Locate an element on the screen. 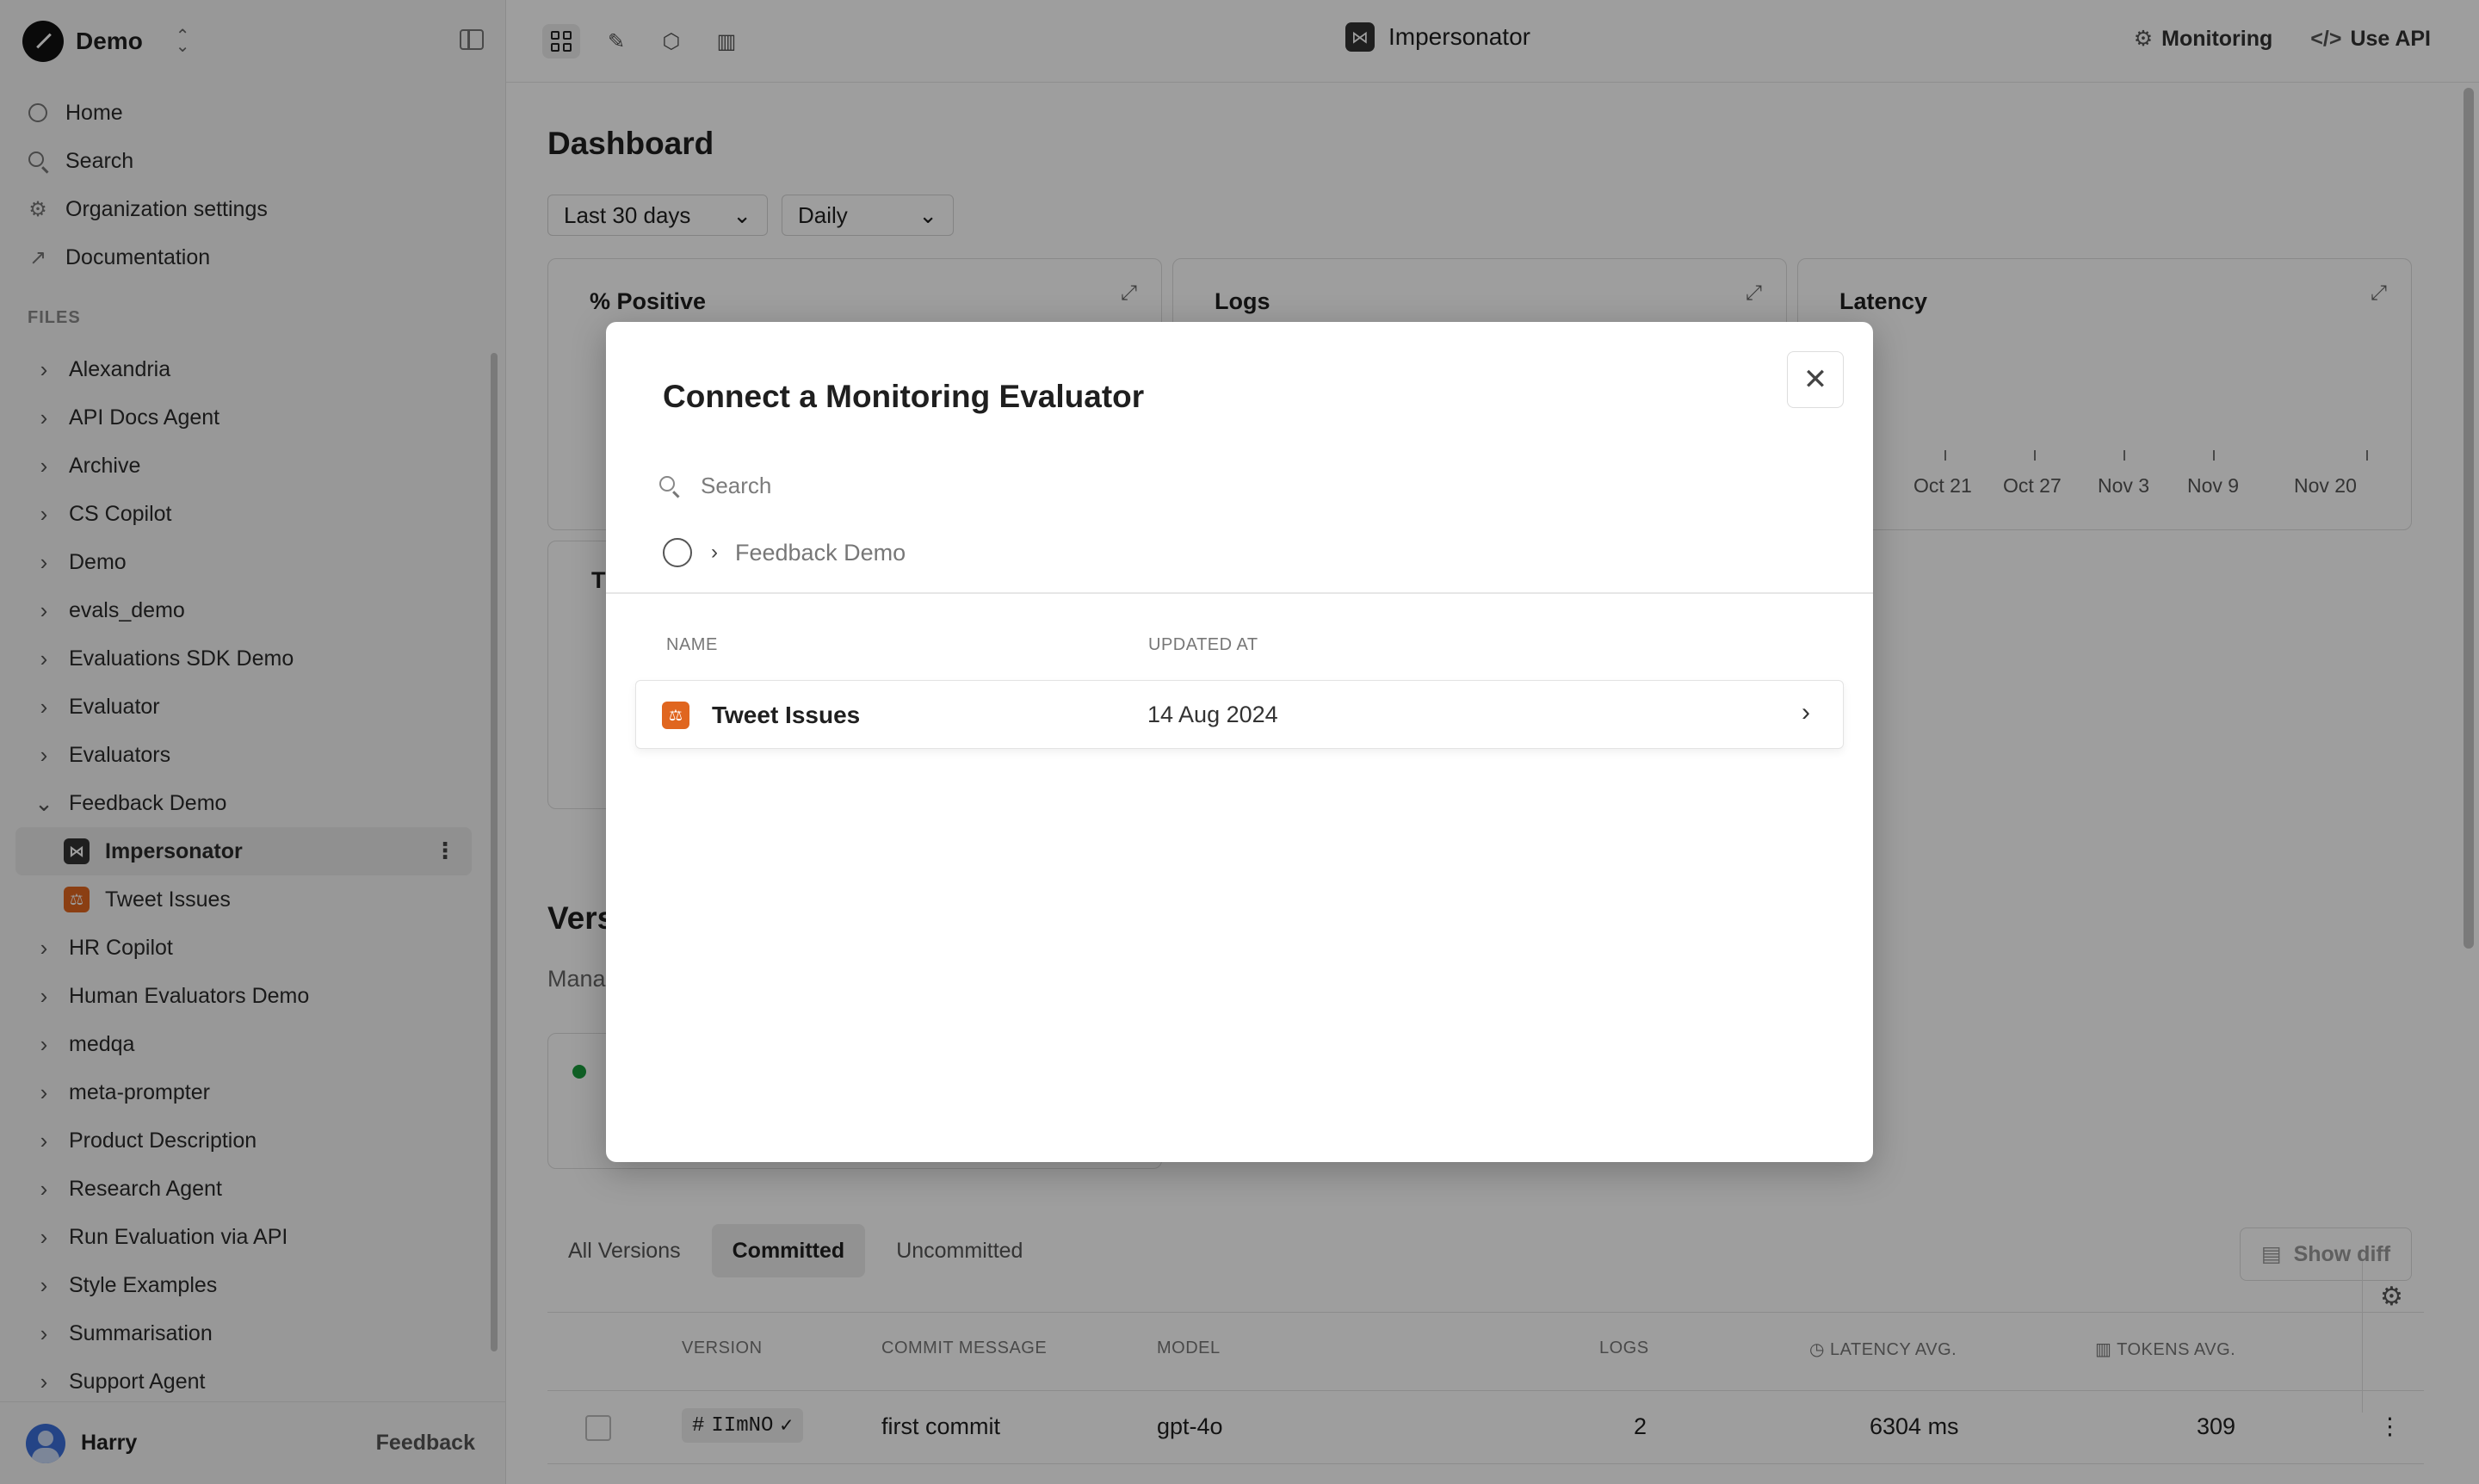 This screenshot has height=1484, width=2479. evaluator-name: Tweet Issues is located at coordinates (786, 715).